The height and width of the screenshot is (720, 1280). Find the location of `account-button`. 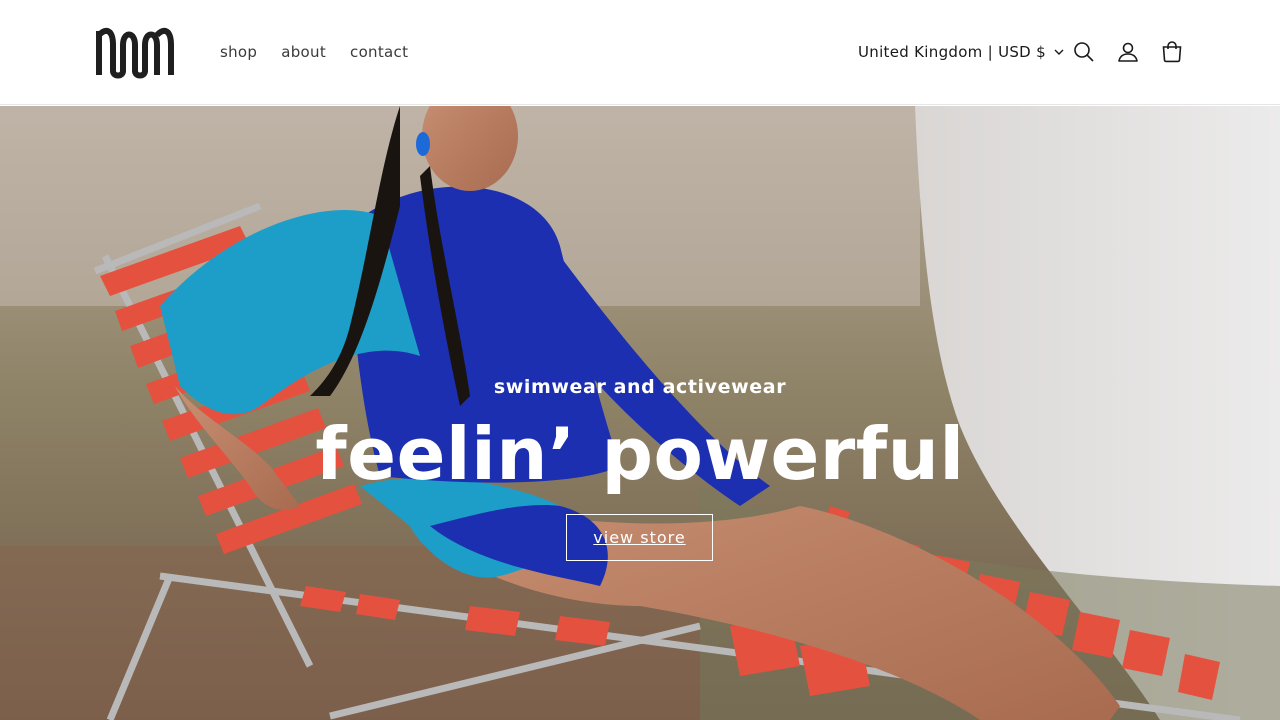

account-button is located at coordinates (1128, 52).